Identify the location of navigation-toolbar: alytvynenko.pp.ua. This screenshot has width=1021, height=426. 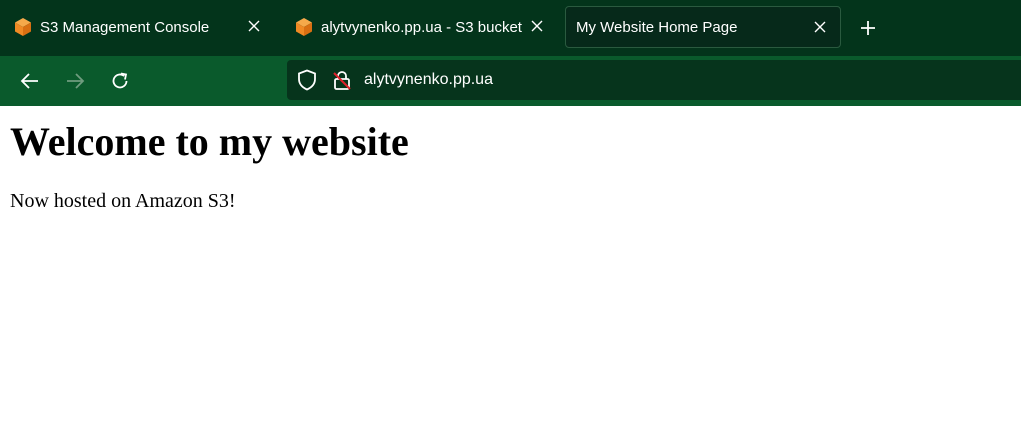
(510, 81).